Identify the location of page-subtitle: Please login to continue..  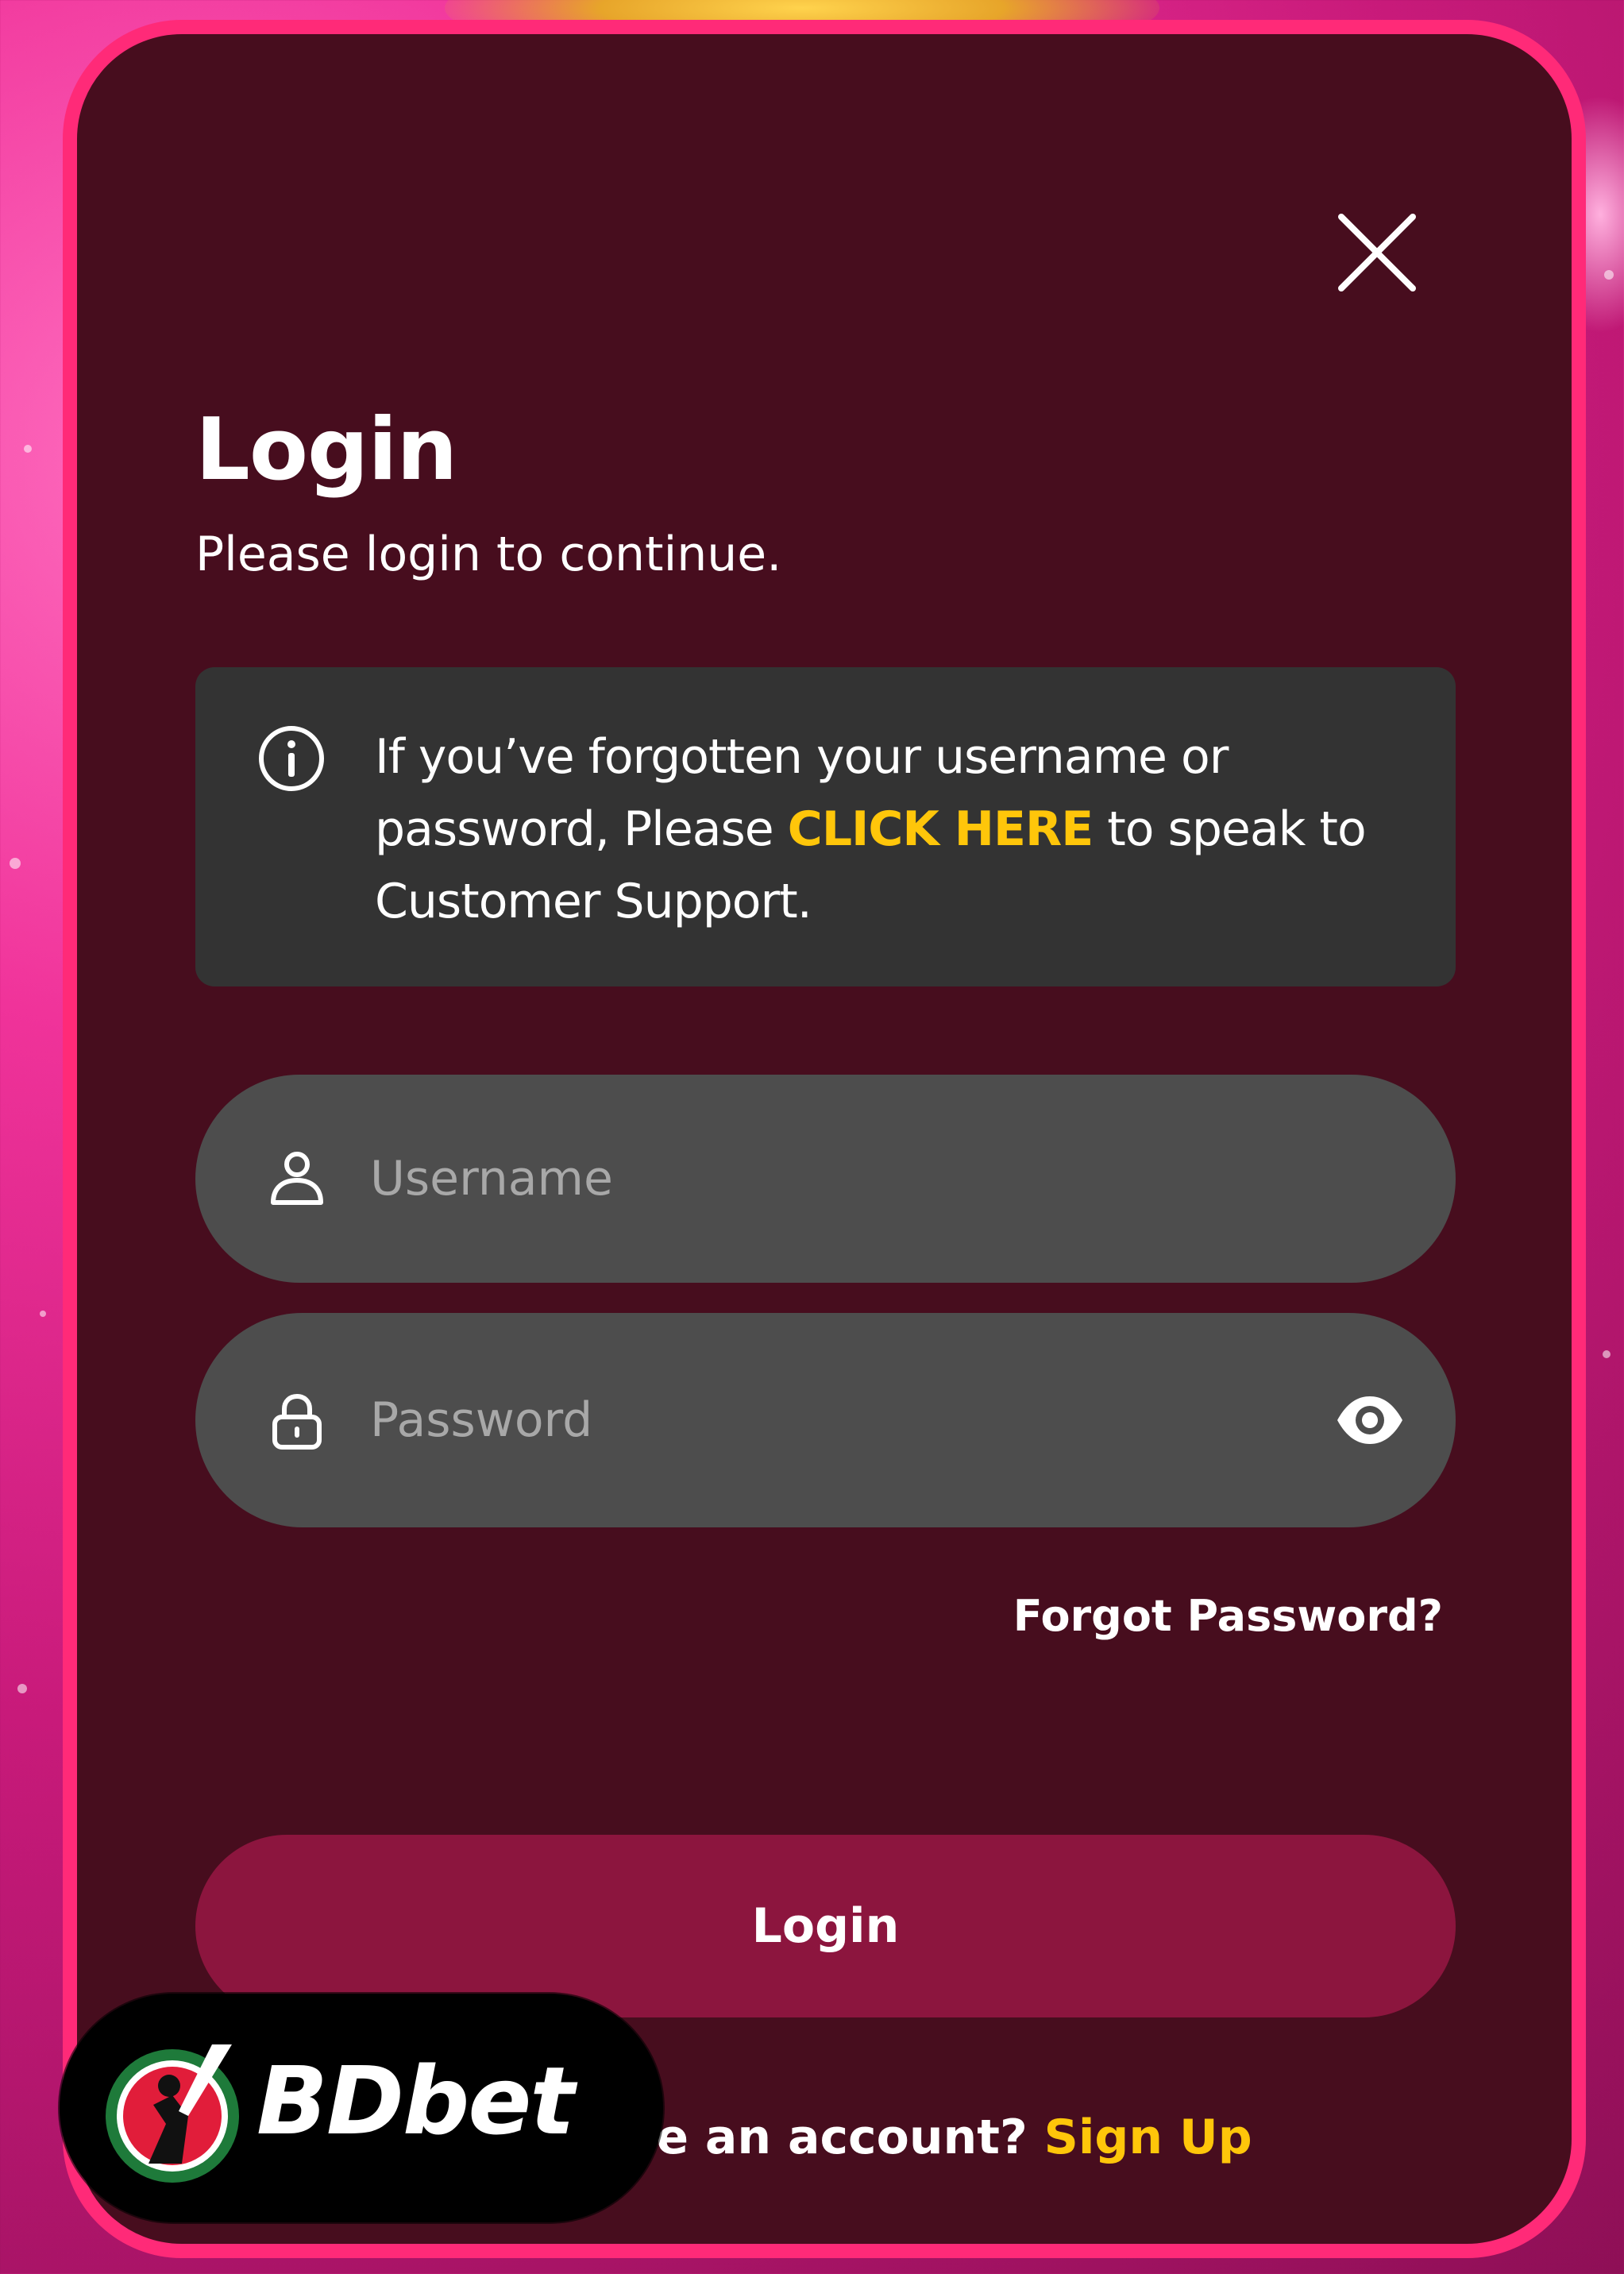
(488, 554).